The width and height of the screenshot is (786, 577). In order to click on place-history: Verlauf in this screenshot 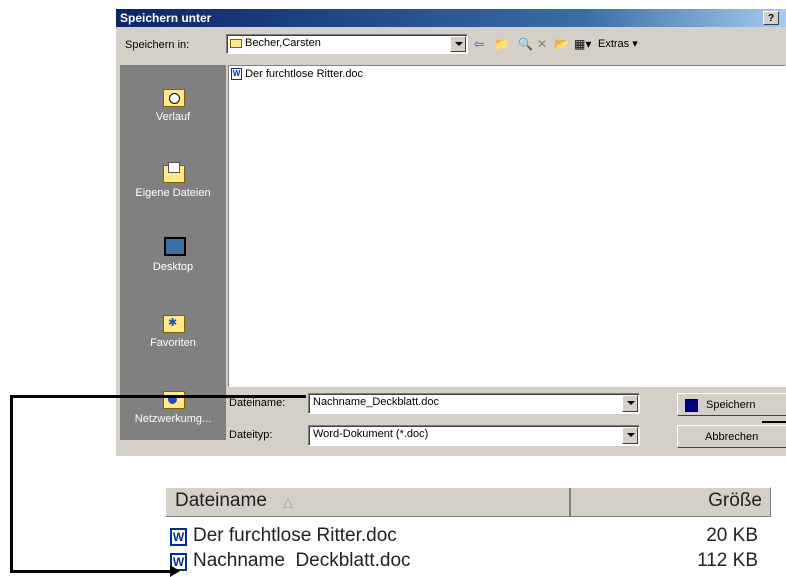, I will do `click(173, 104)`.